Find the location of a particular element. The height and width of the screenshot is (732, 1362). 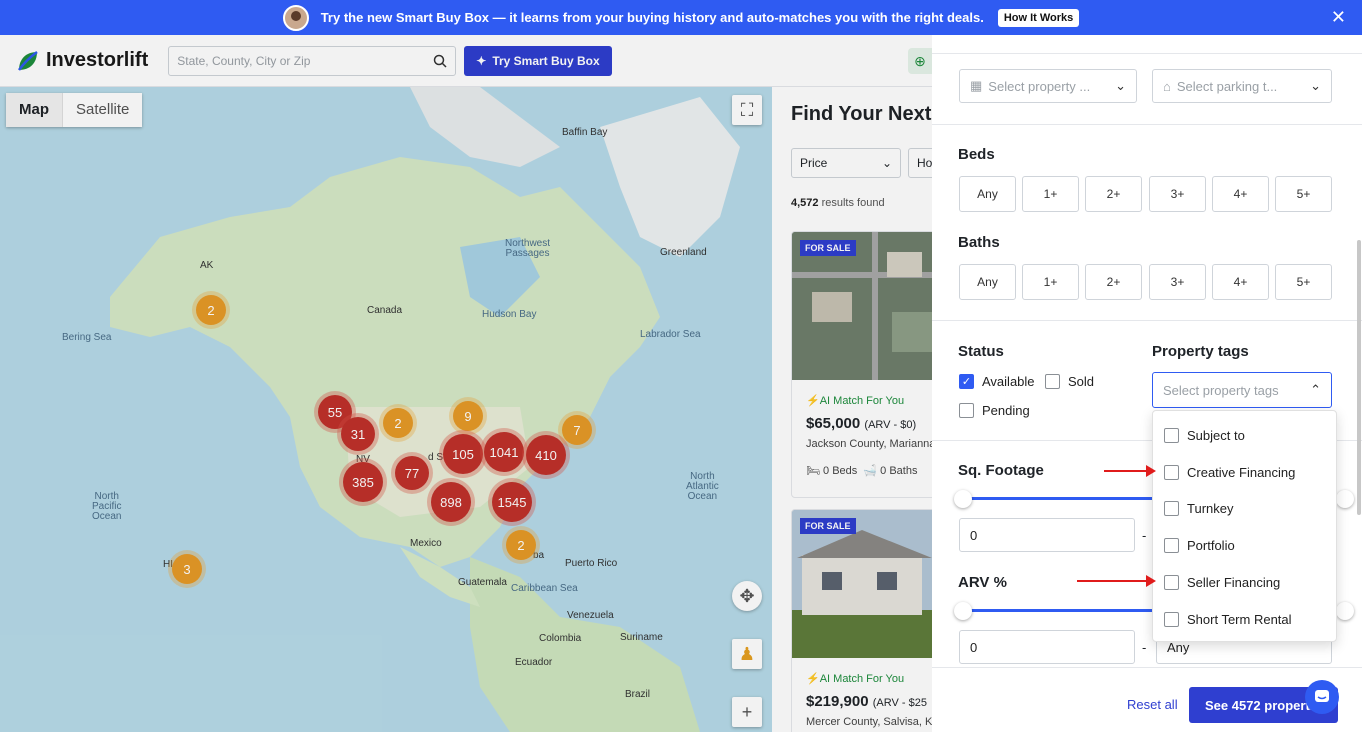

beds-3plus: 3+ is located at coordinates (1177, 194).